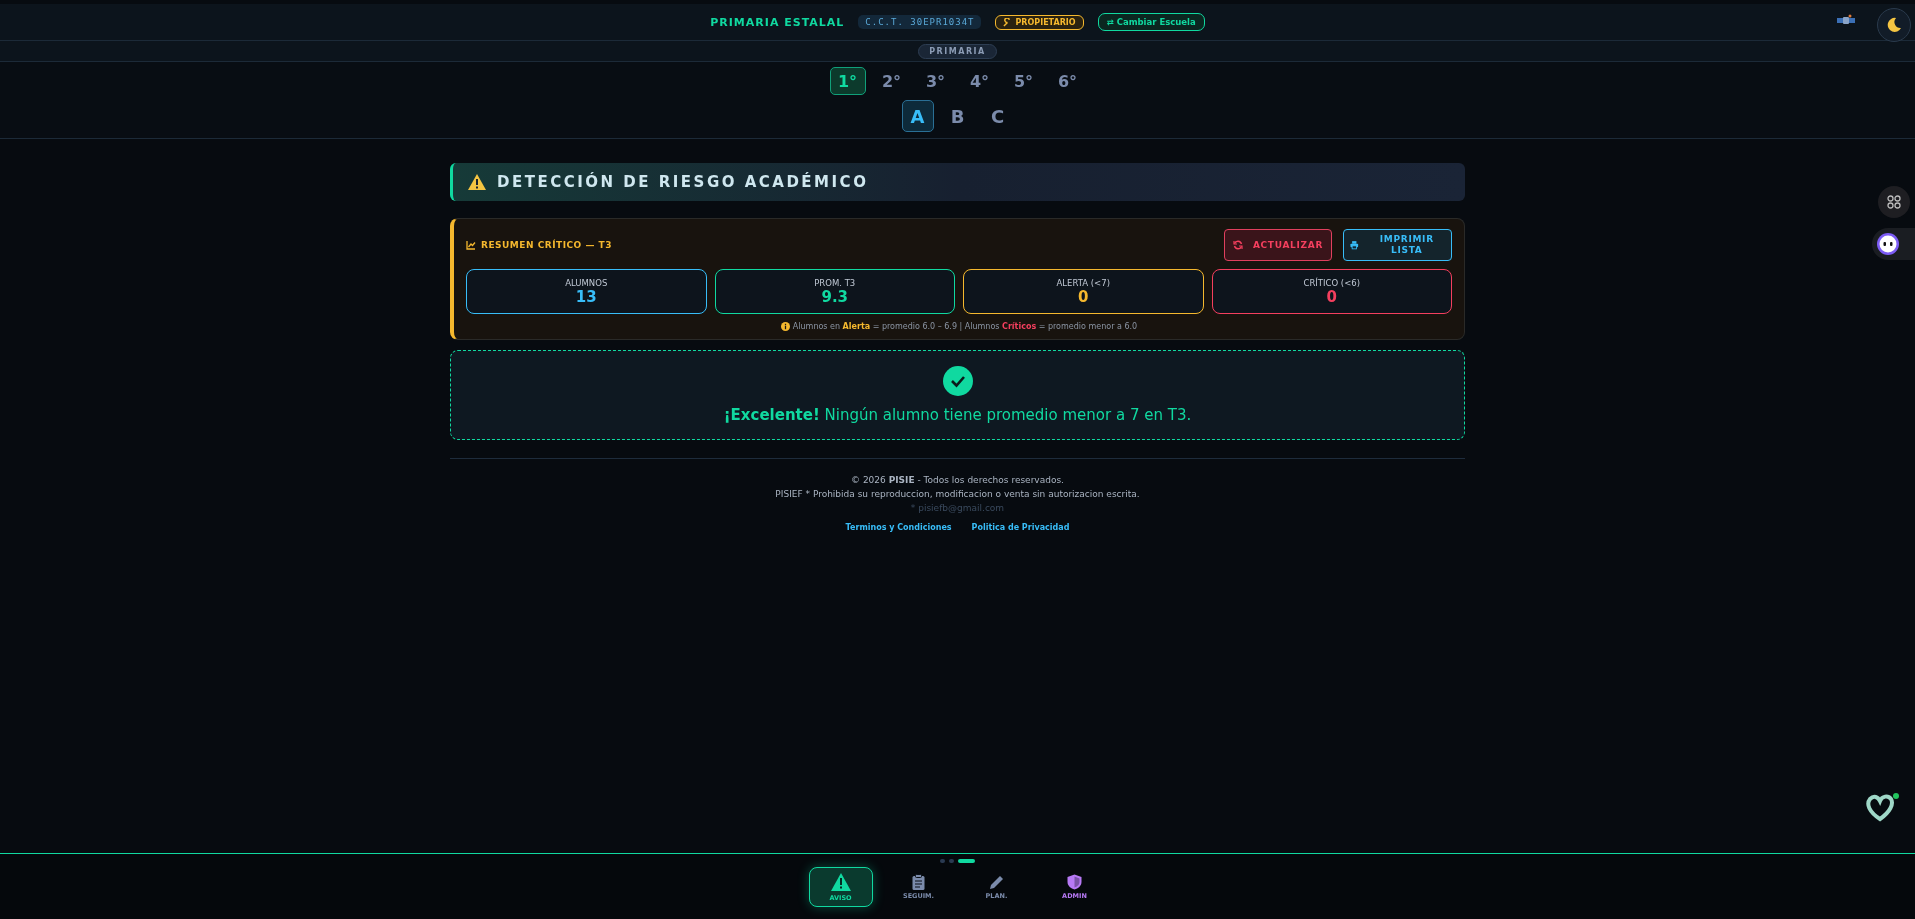 The height and width of the screenshot is (919, 1915). Describe the element at coordinates (546, 245) in the screenshot. I see `summary-title: RESUMEN CRÍTICO — T3` at that location.